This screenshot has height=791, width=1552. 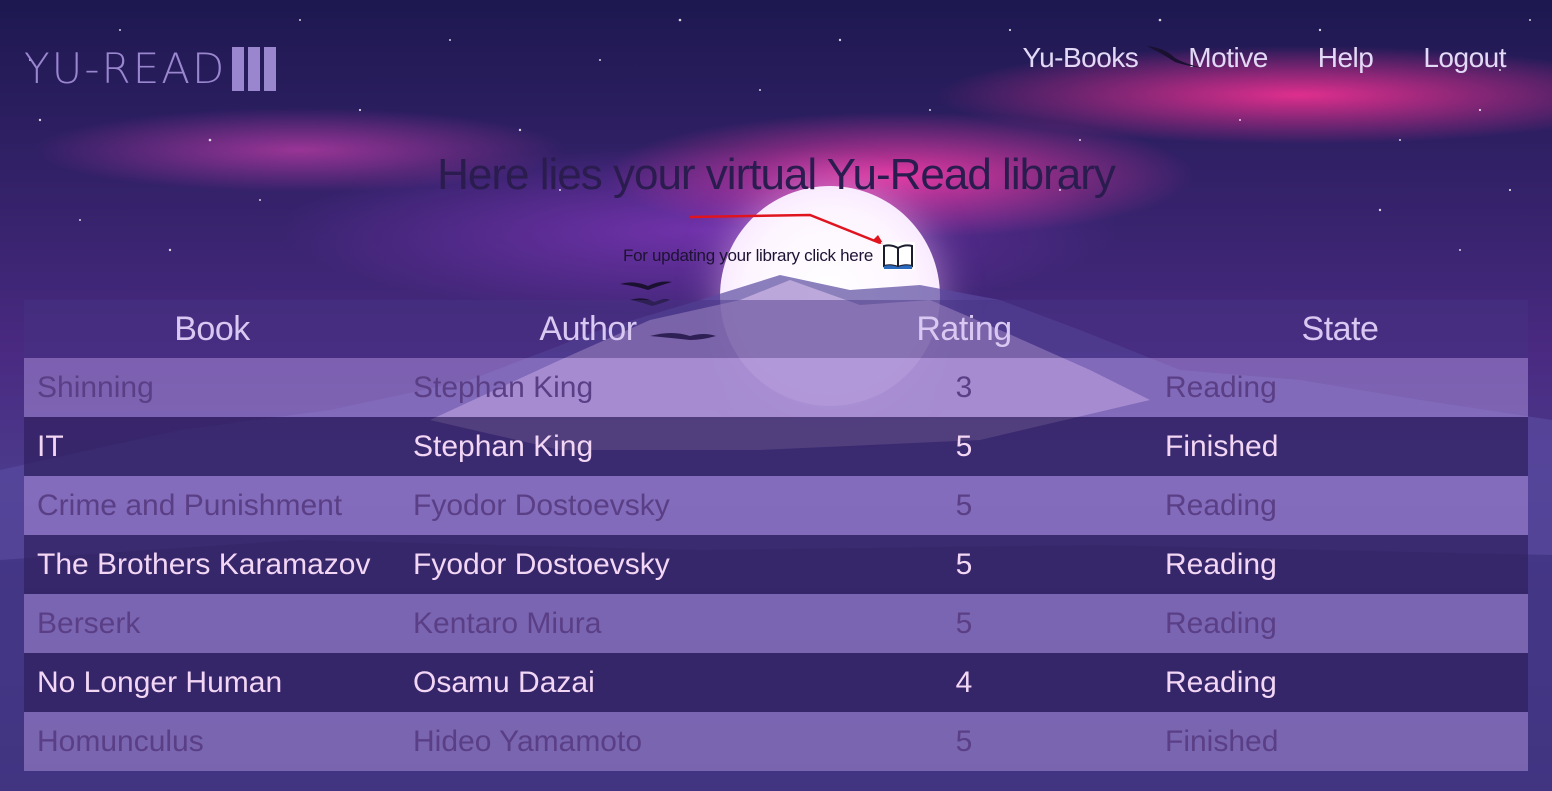 What do you see at coordinates (748, 255) in the screenshot?
I see `update-library-text: For updating your library click here` at bounding box center [748, 255].